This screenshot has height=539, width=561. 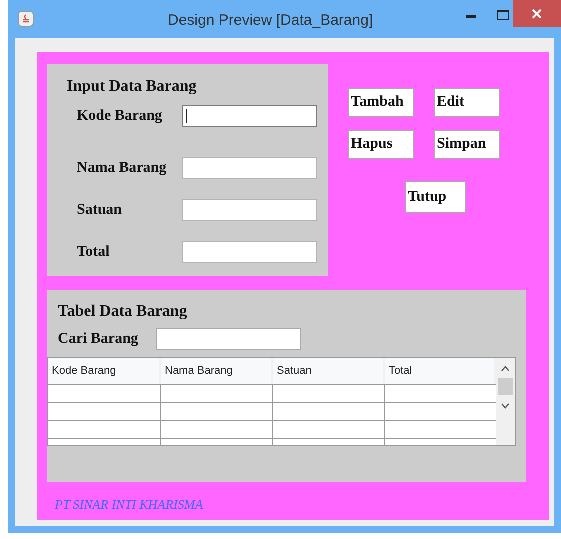 What do you see at coordinates (381, 102) in the screenshot?
I see `button: Tambah` at bounding box center [381, 102].